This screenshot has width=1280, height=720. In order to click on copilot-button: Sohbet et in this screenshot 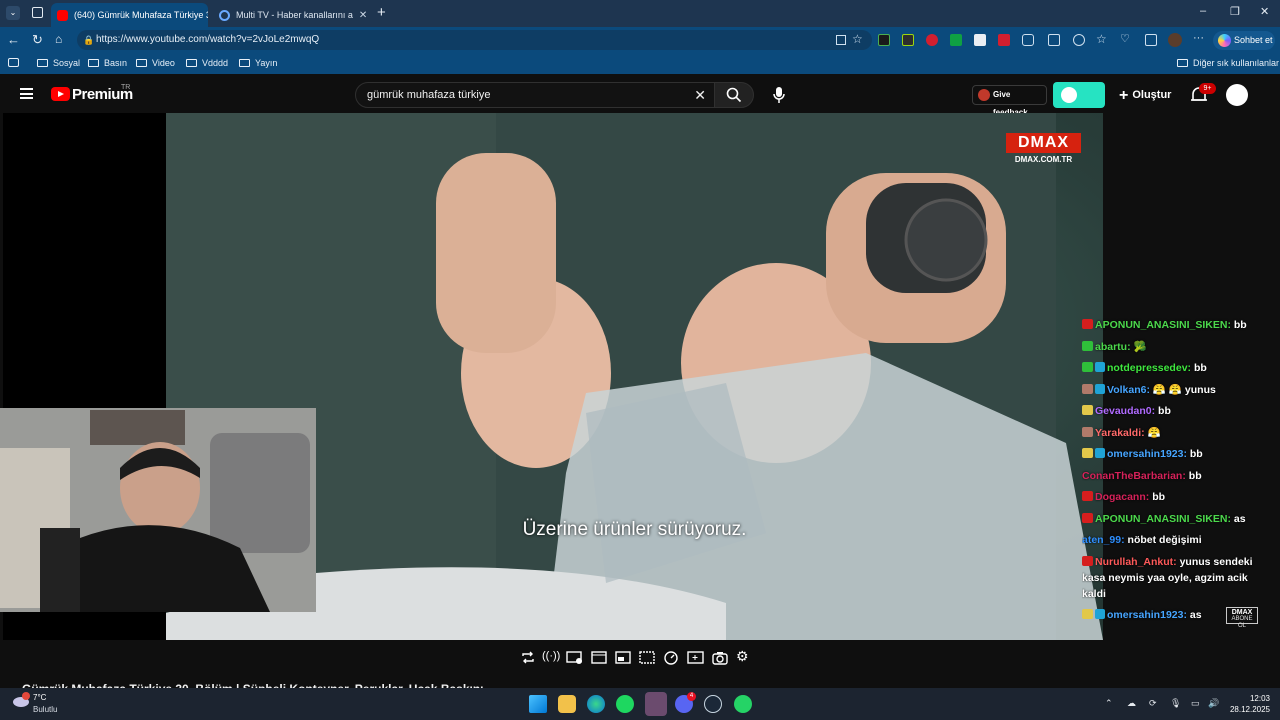, I will do `click(1244, 40)`.